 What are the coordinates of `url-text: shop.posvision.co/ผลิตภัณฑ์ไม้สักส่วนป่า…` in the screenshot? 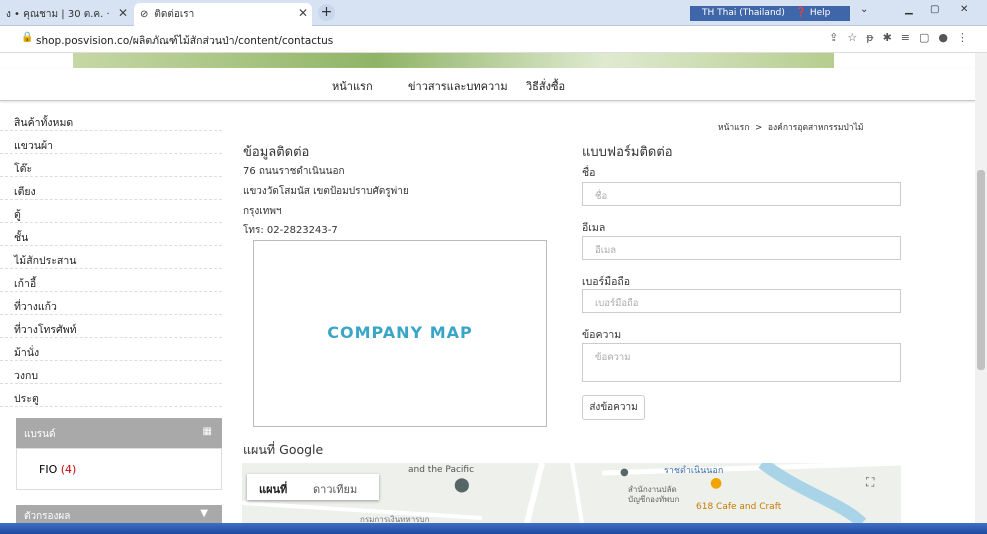 It's located at (184, 40).